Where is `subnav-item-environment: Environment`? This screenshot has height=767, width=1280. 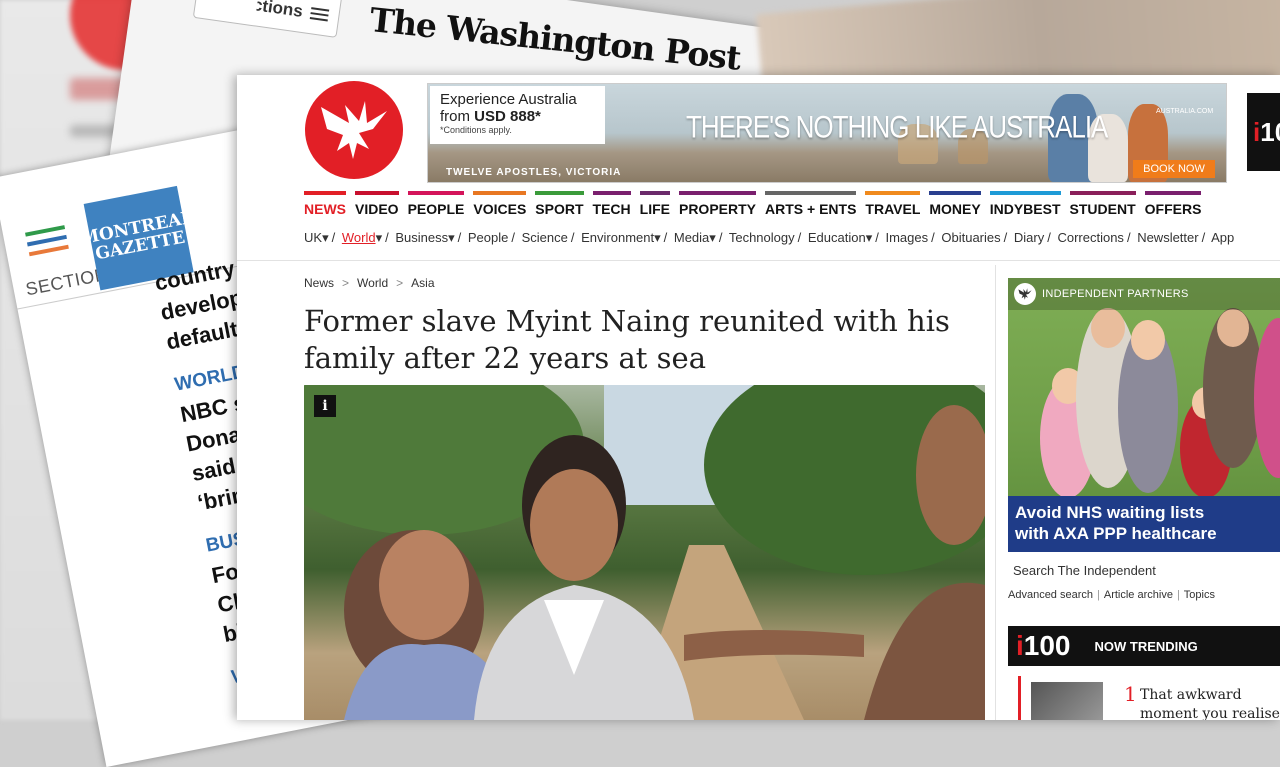 subnav-item-environment: Environment is located at coordinates (617, 237).